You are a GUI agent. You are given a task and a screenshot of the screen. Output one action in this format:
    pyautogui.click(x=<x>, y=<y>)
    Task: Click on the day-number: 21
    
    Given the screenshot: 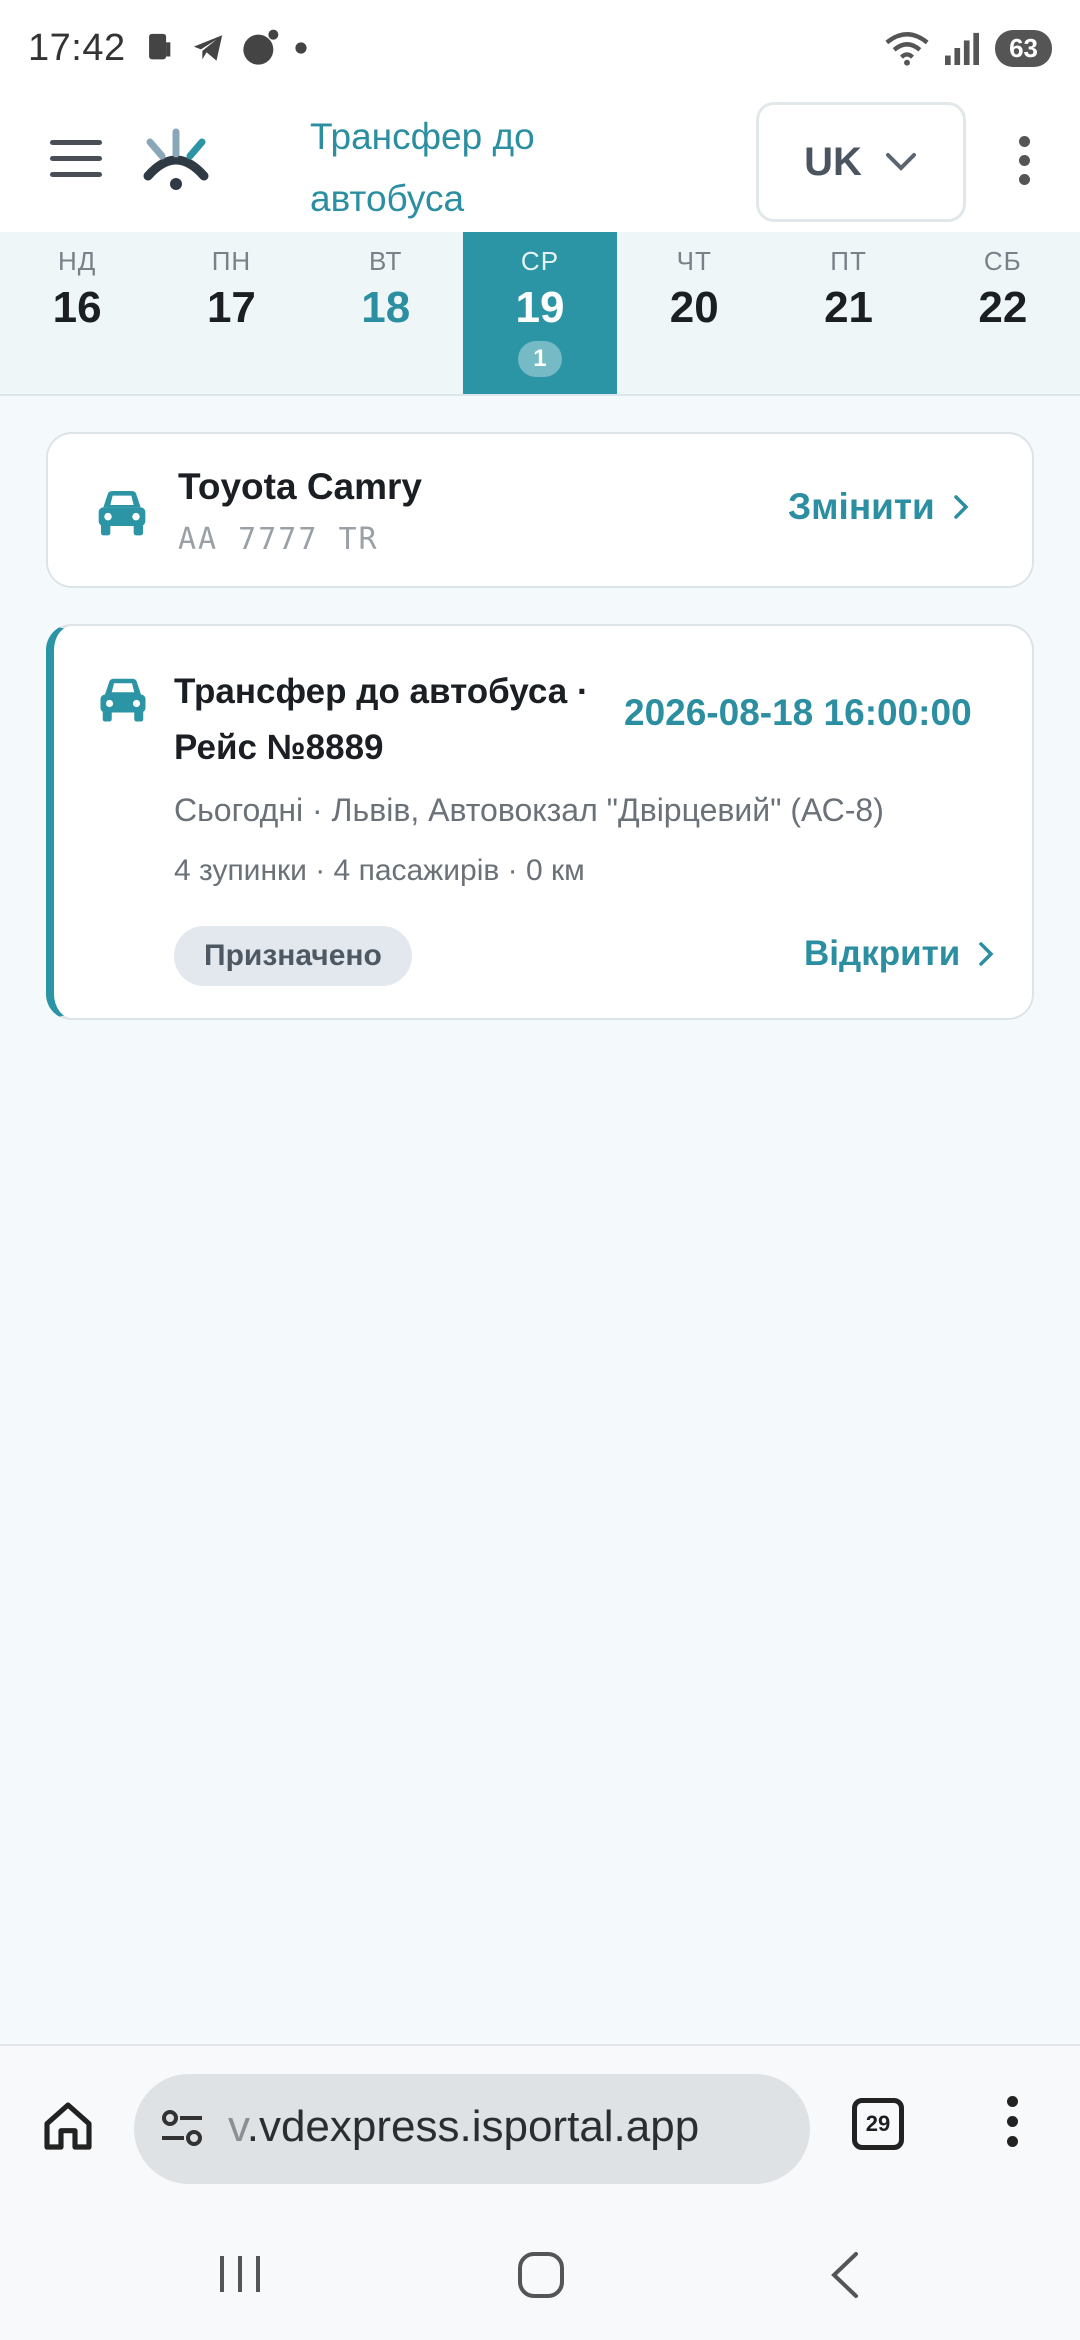 What is the action you would take?
    pyautogui.click(x=849, y=307)
    